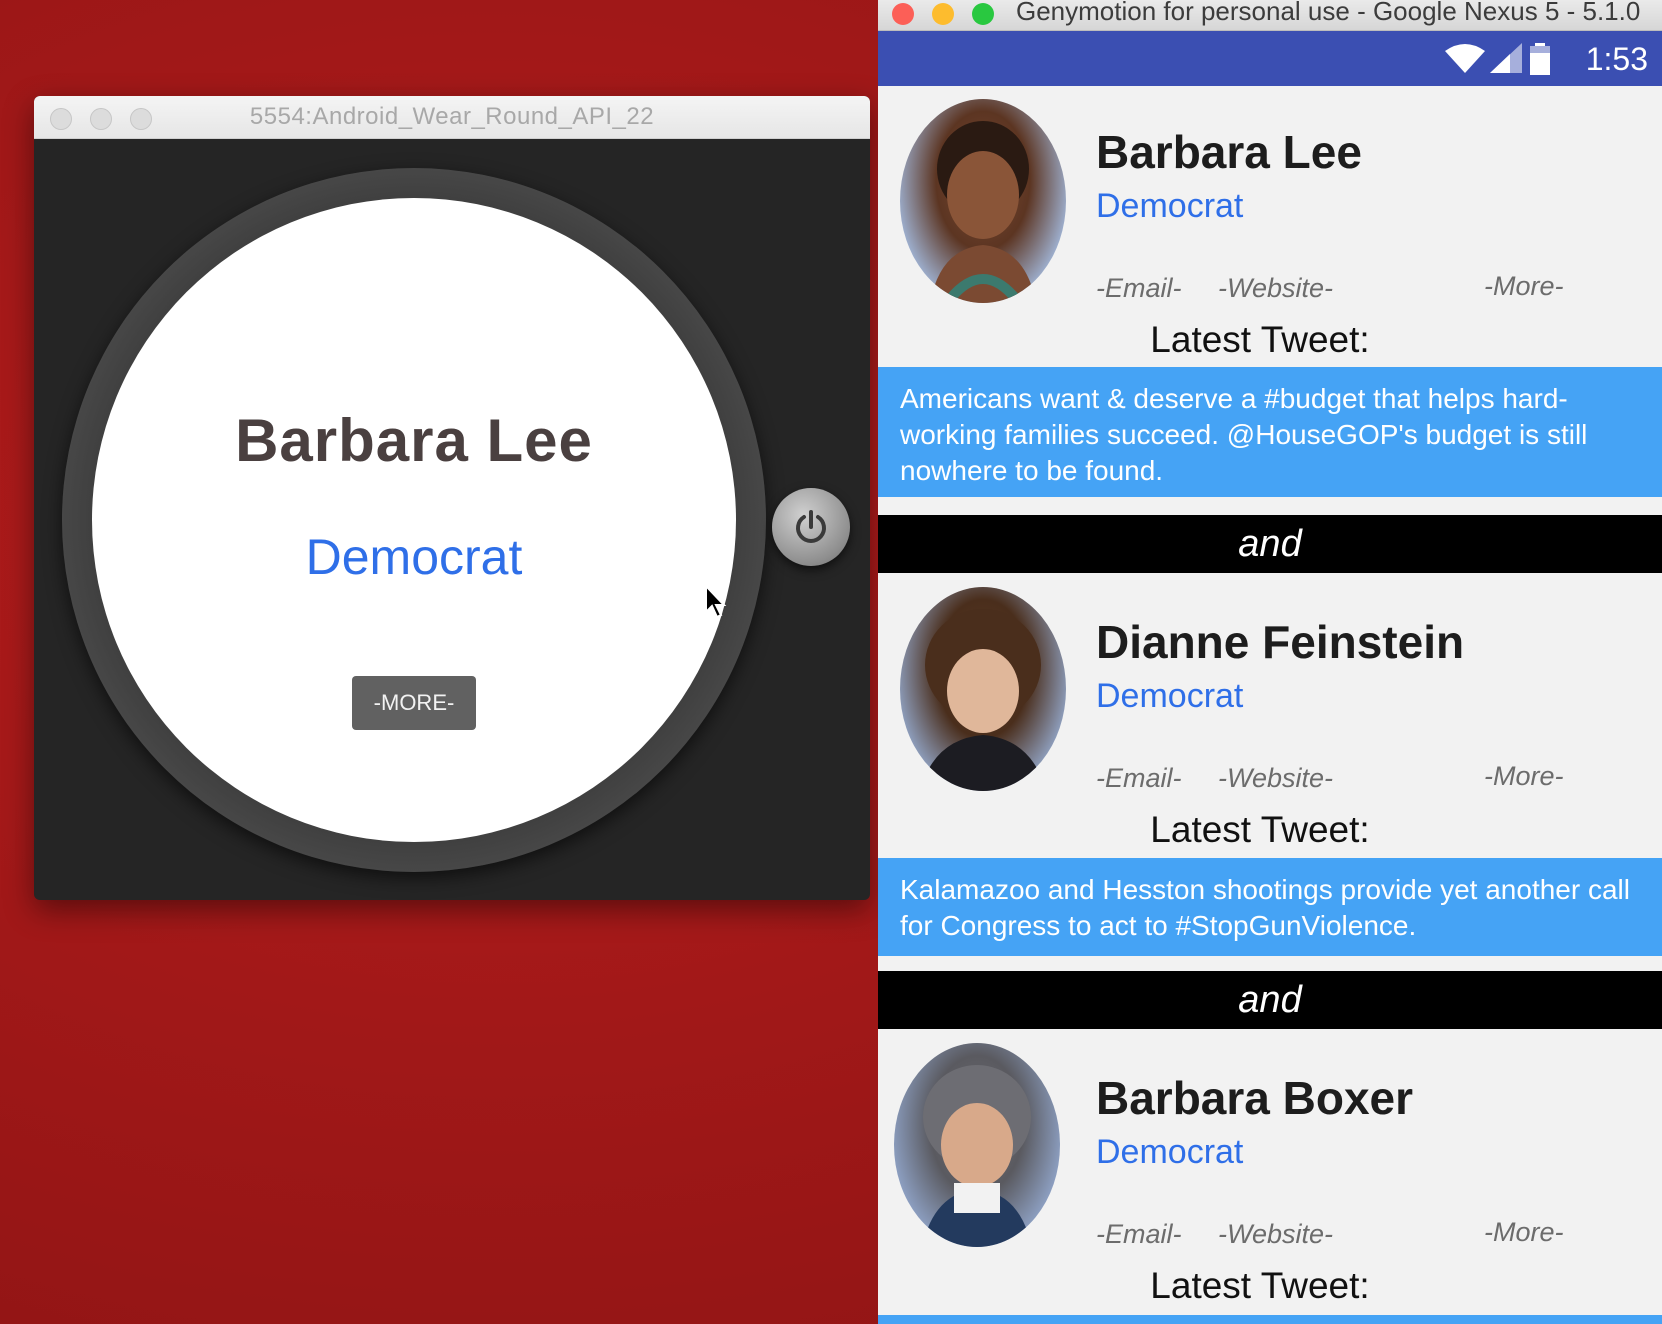 The height and width of the screenshot is (1324, 1662). I want to click on watch-representative-name: Barbara Lee, so click(414, 440).